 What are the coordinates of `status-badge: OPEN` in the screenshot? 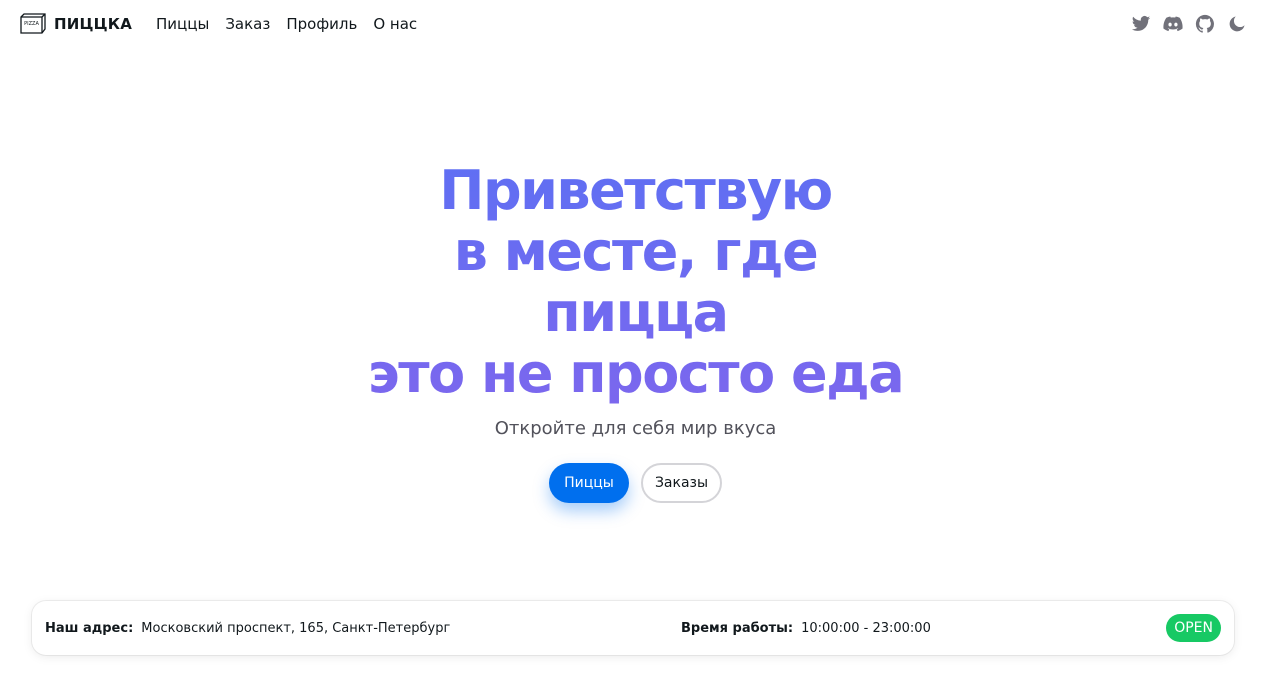 It's located at (1193, 628).